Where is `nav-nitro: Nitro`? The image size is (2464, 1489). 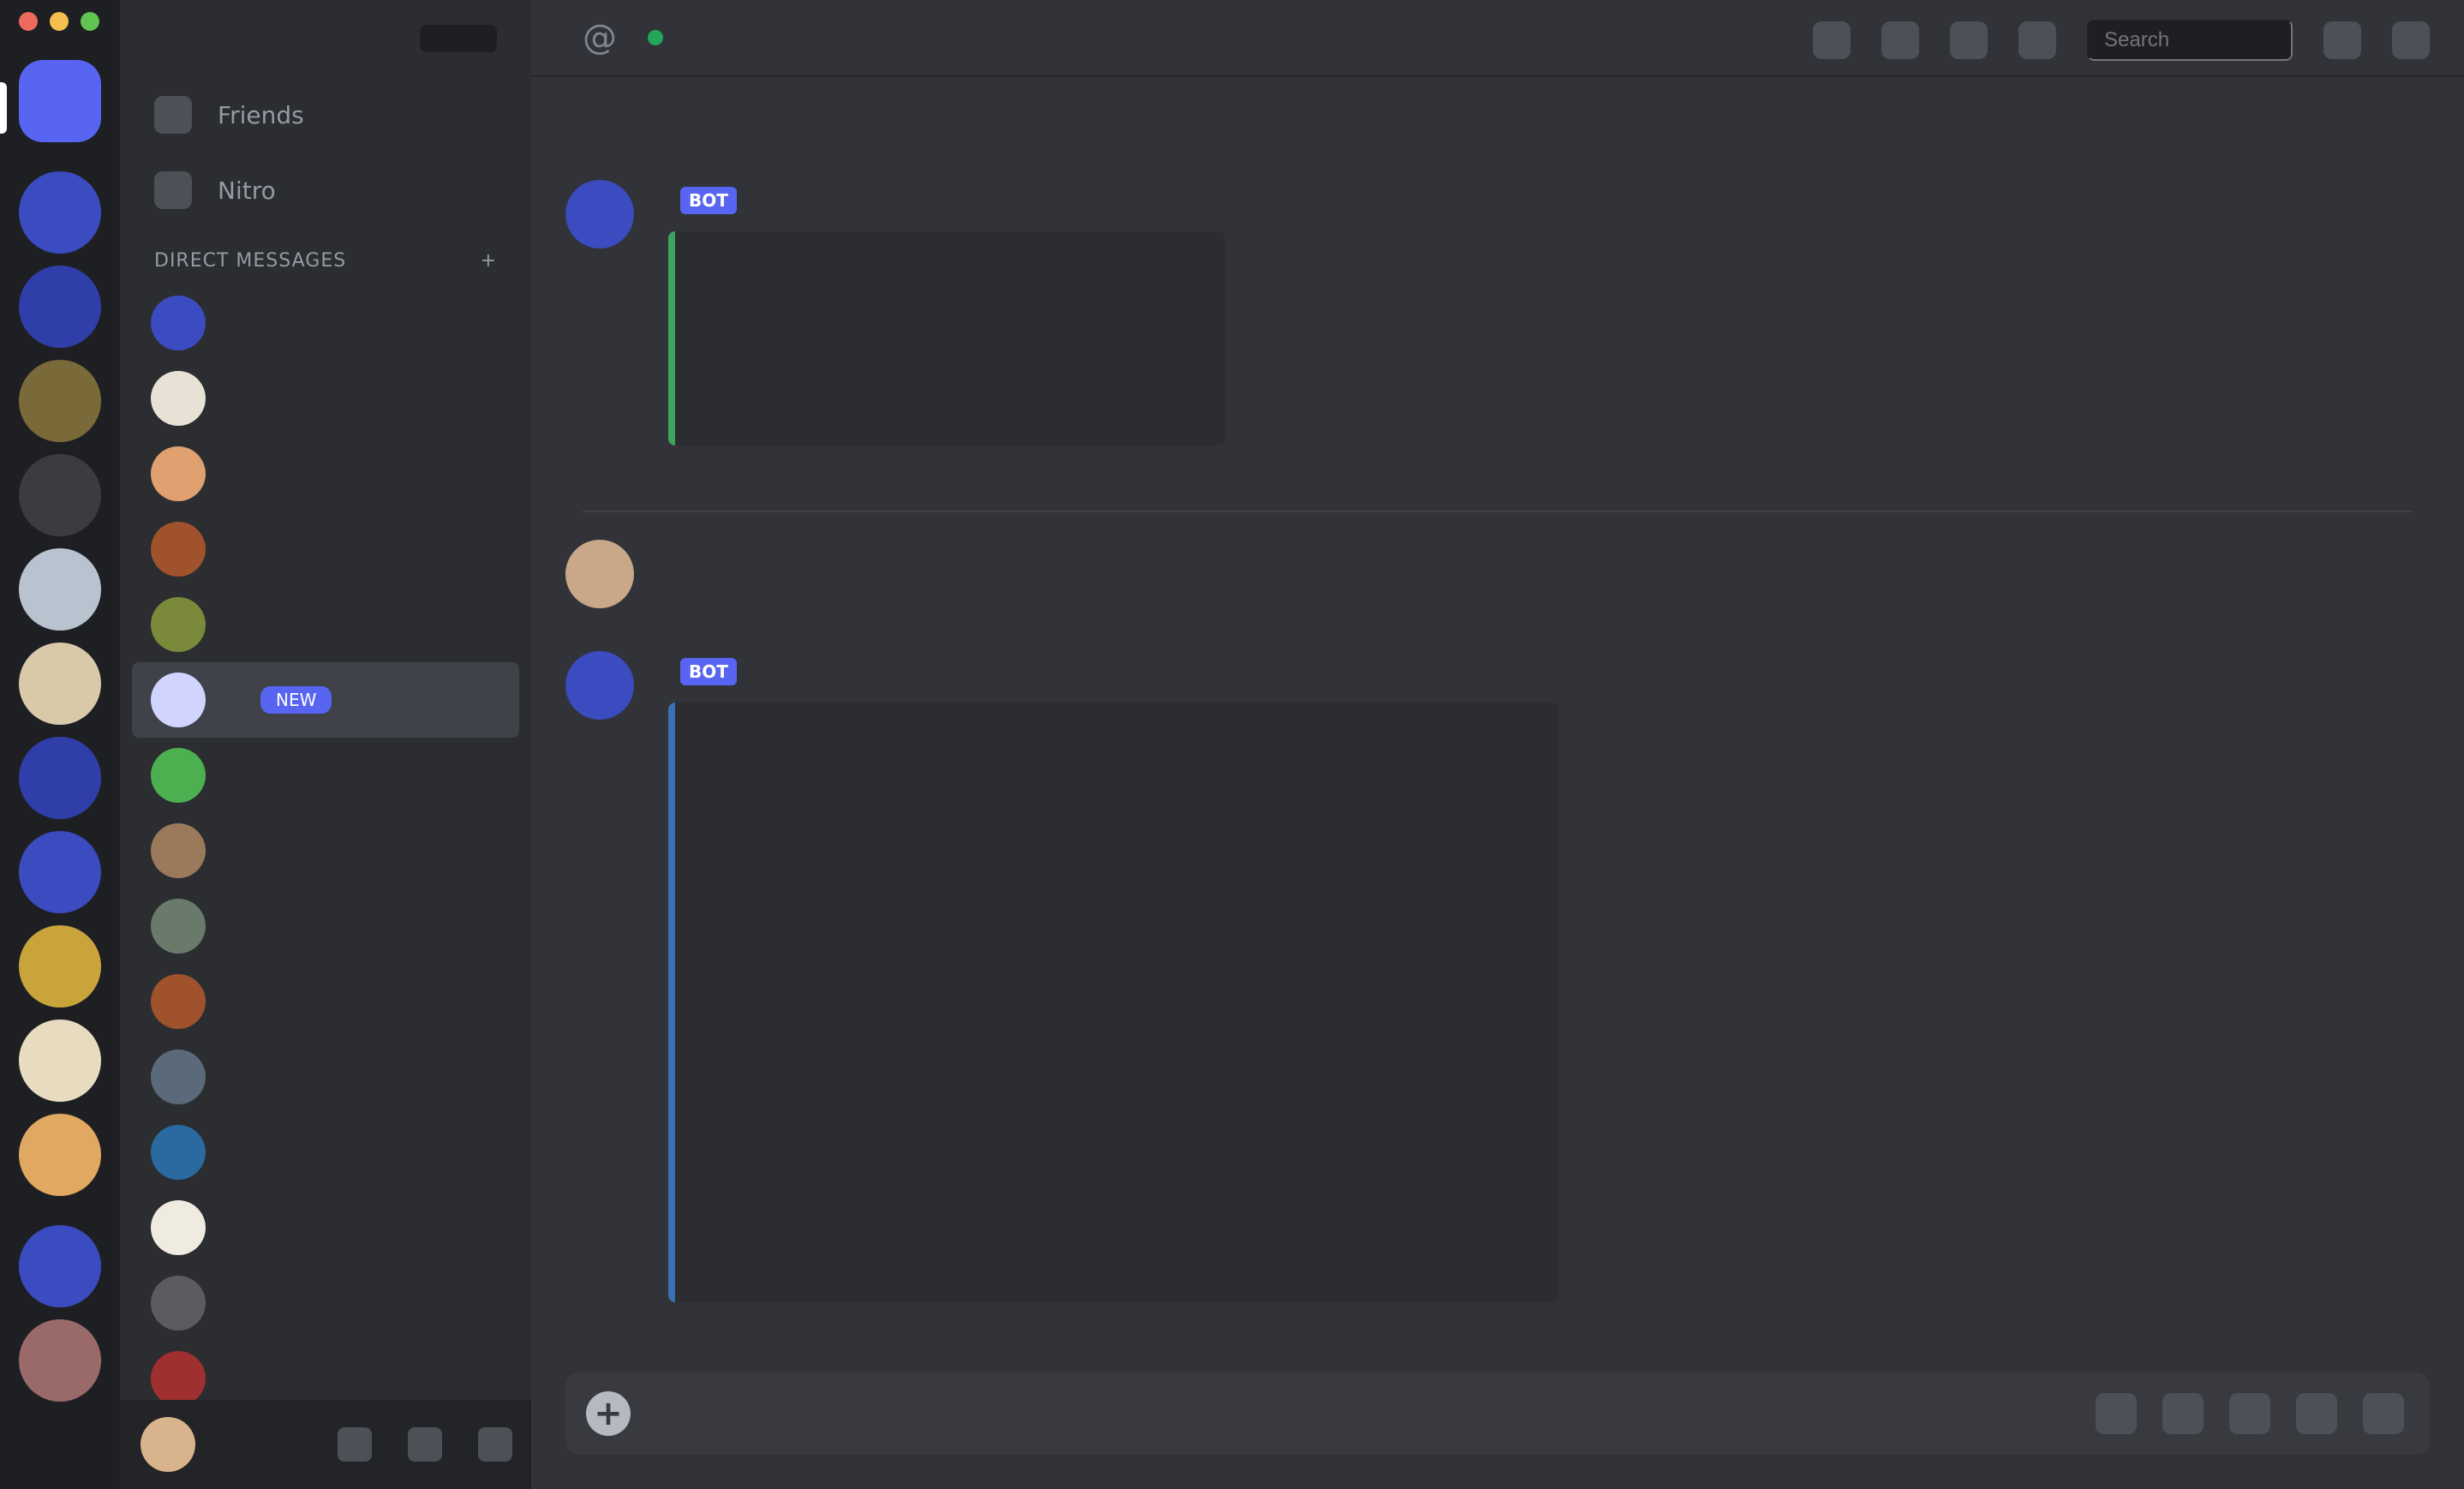 nav-nitro: Nitro is located at coordinates (325, 190).